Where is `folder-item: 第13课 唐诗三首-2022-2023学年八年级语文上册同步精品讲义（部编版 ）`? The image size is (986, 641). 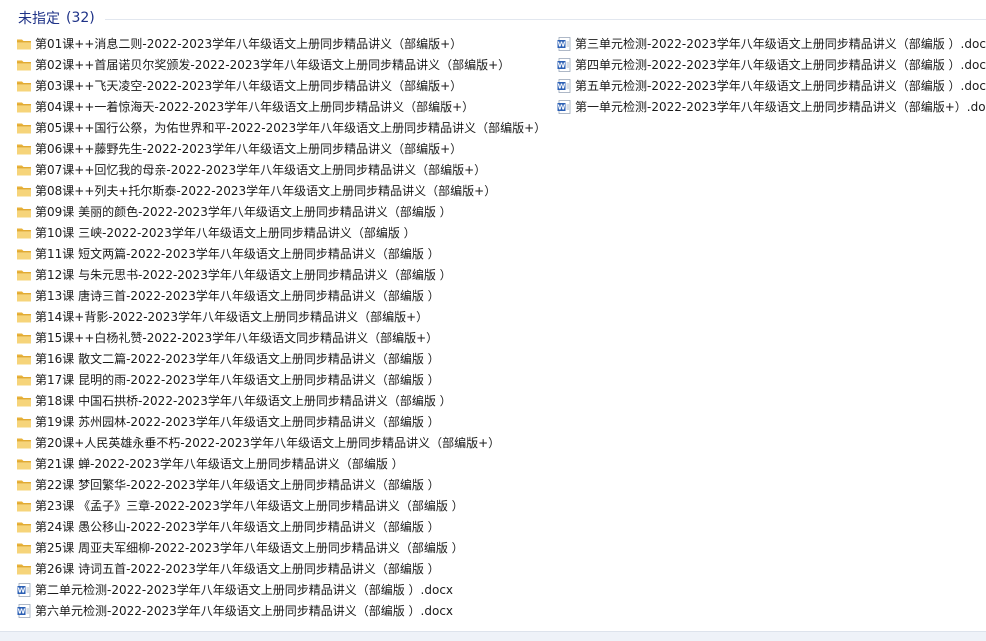 folder-item: 第13课 唐诗三首-2022-2023学年八年级语文上册同步精品讲义（部编版 ） is located at coordinates (286, 295).